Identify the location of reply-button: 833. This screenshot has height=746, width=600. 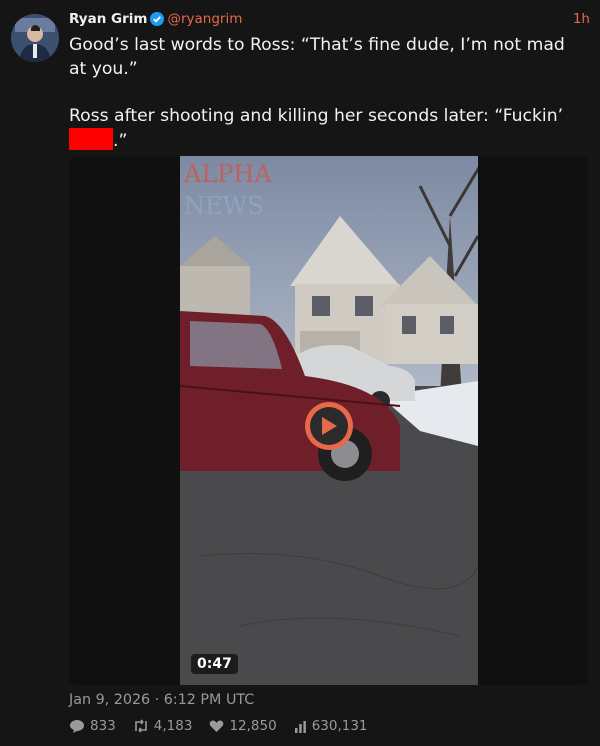
(92, 726).